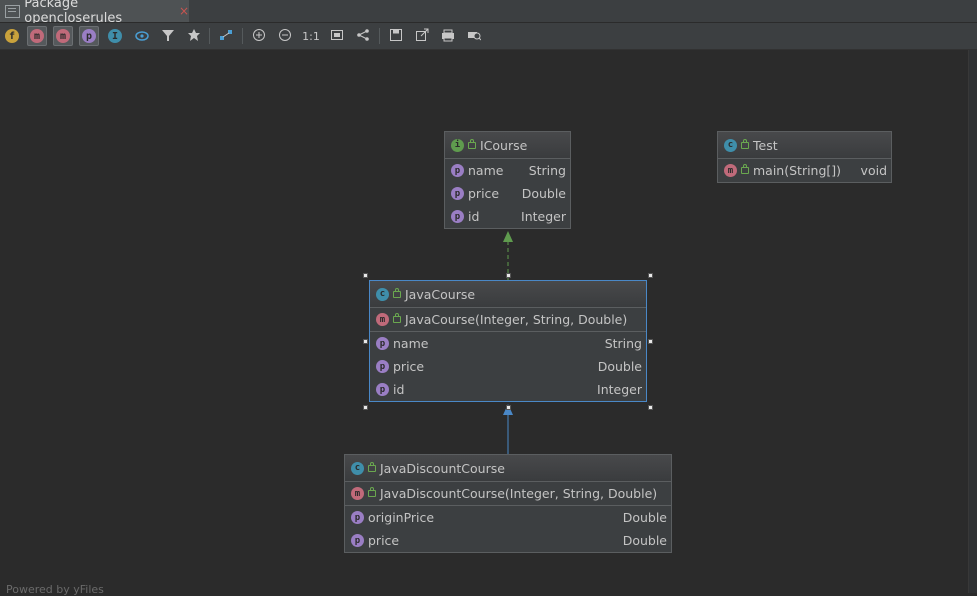  What do you see at coordinates (442, 468) in the screenshot?
I see `node-title: JavaDiscountCourse` at bounding box center [442, 468].